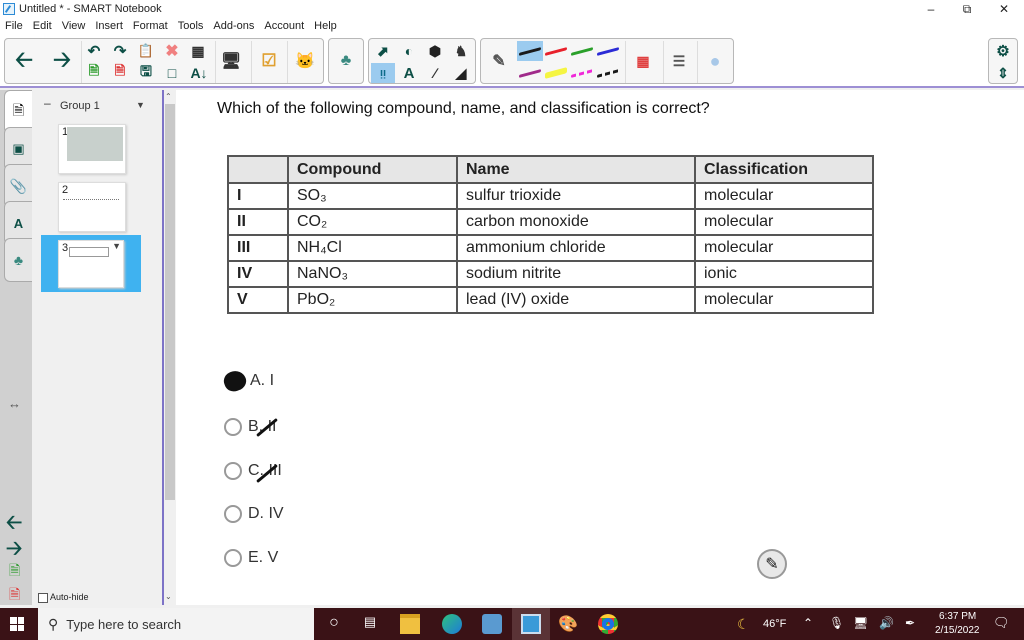  Describe the element at coordinates (774, 624) in the screenshot. I see `weather-temp: 46°F` at that location.